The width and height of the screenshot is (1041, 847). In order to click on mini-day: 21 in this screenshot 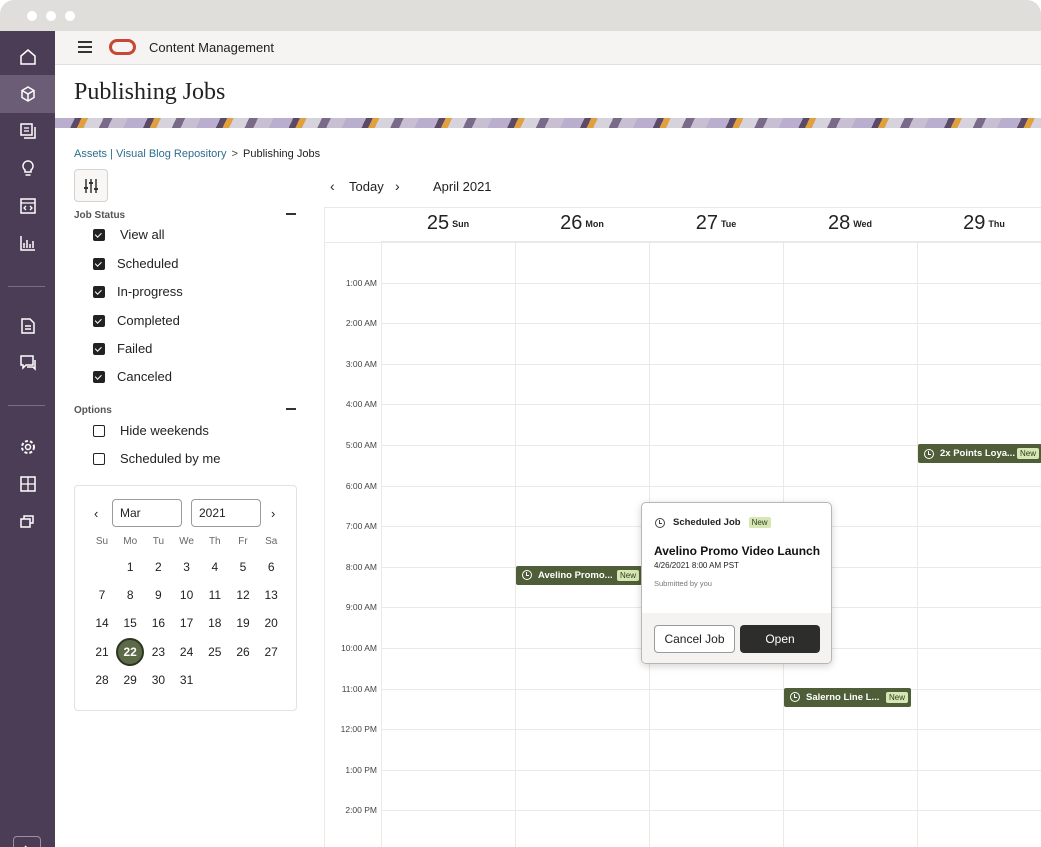, I will do `click(102, 652)`.